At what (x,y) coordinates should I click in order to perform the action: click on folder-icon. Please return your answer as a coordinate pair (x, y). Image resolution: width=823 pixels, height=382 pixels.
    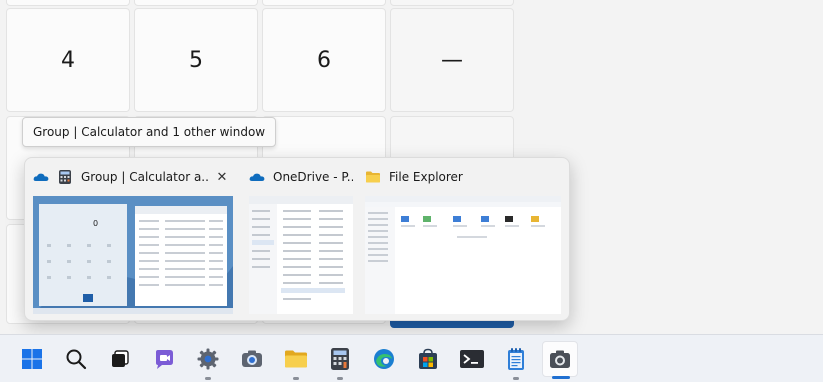
    Looking at the image, I should click on (373, 177).